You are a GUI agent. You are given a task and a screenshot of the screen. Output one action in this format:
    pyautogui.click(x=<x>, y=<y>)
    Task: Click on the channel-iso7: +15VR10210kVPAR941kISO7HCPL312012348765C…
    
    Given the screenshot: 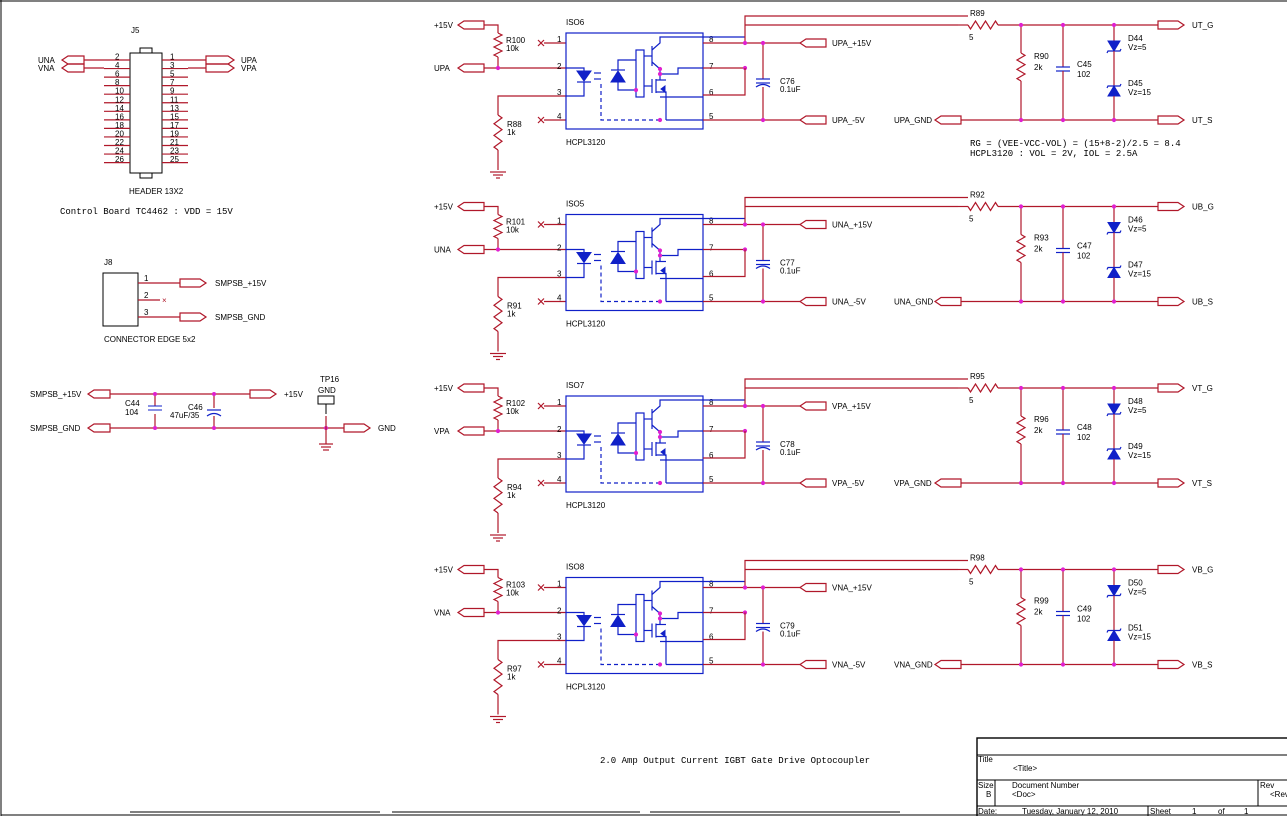 What is the action you would take?
    pyautogui.click(x=823, y=457)
    